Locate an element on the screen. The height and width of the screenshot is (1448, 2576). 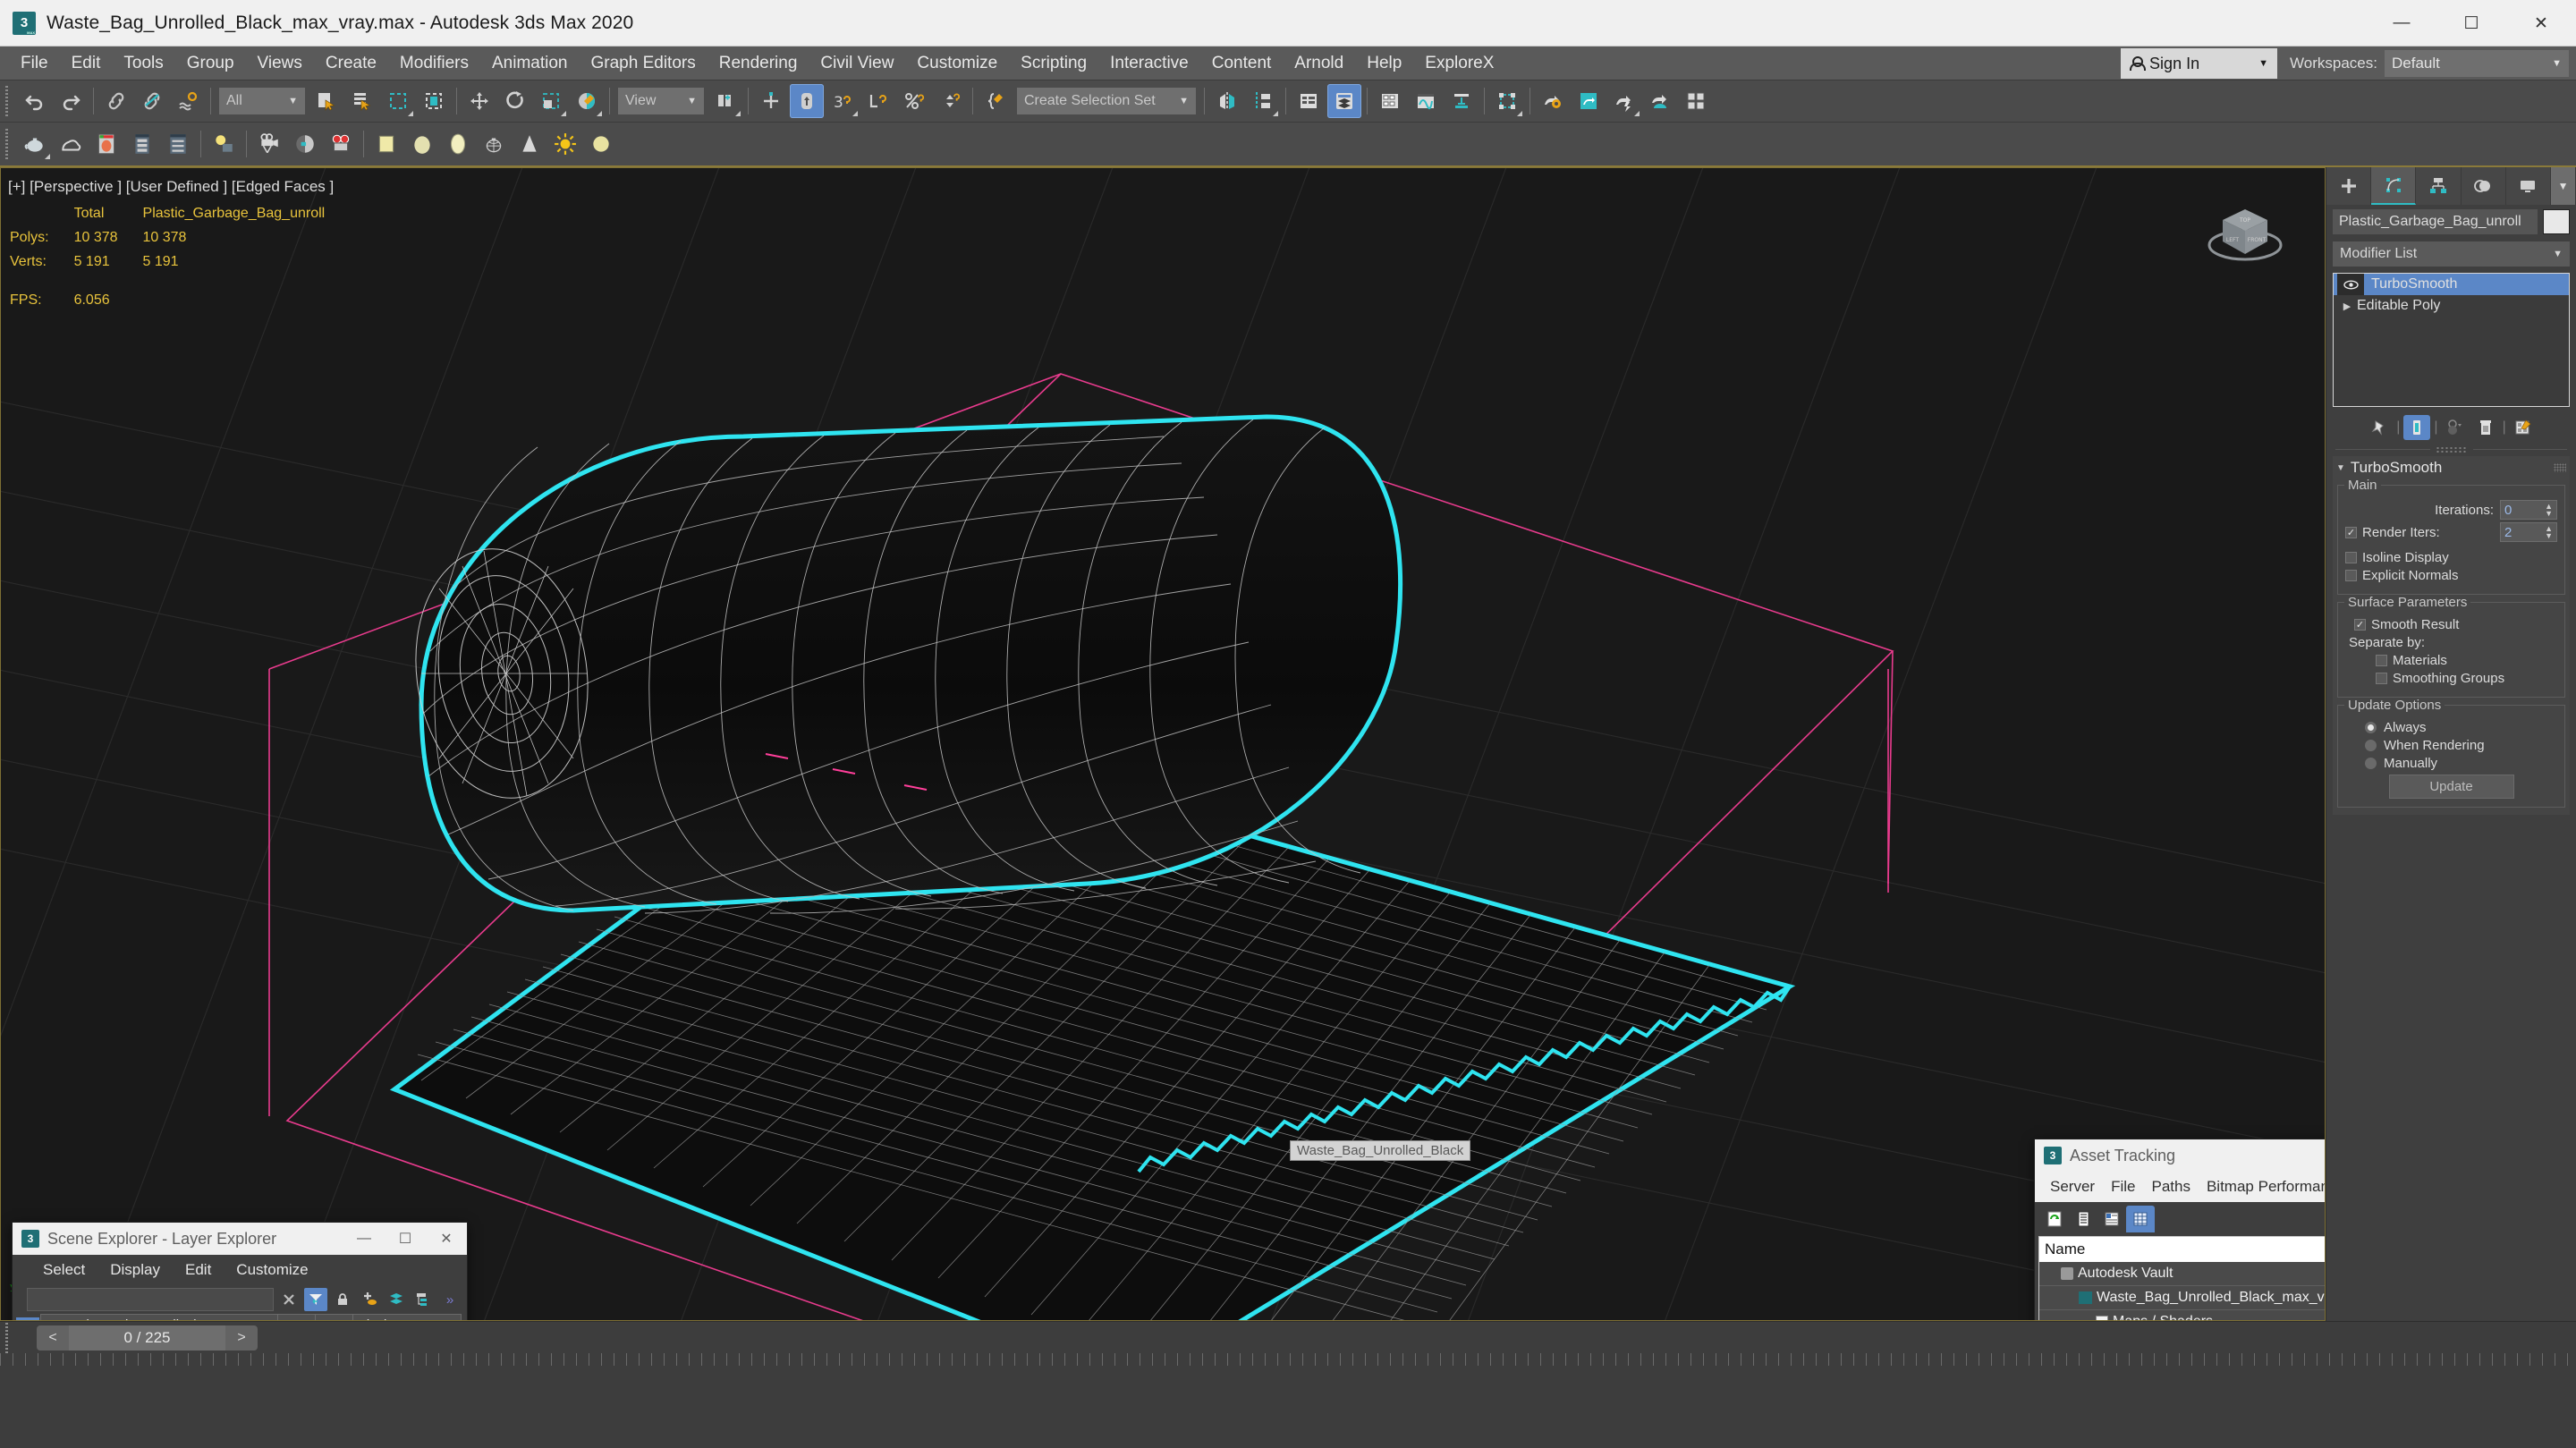
schematic-view-button is located at coordinates (1462, 101).